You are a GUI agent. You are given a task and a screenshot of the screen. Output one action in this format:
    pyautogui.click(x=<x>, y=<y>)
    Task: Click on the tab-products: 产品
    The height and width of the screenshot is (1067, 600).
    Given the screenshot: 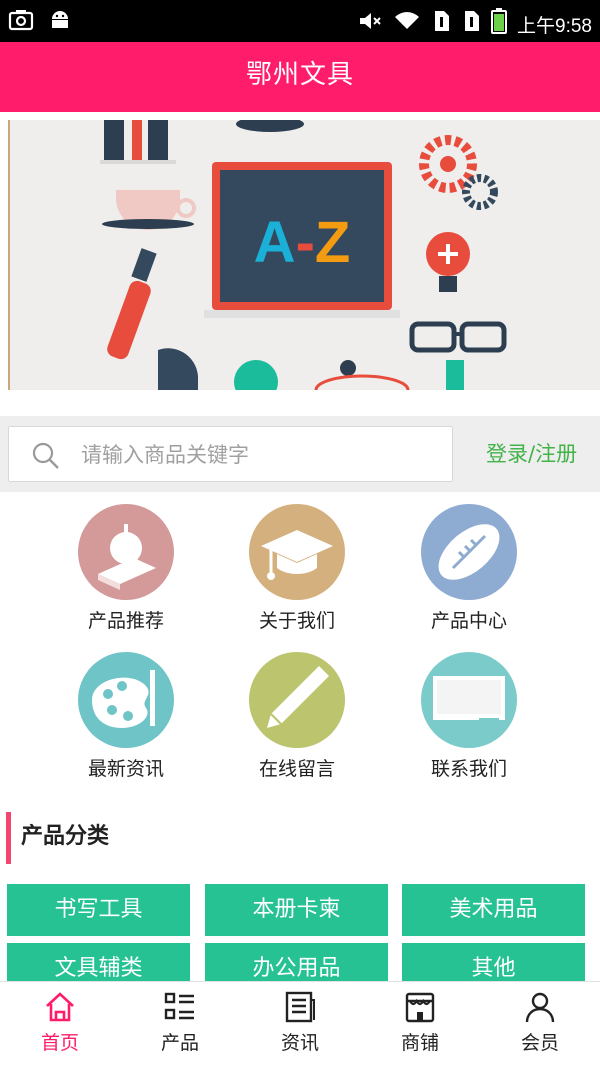 What is the action you would take?
    pyautogui.click(x=180, y=1022)
    